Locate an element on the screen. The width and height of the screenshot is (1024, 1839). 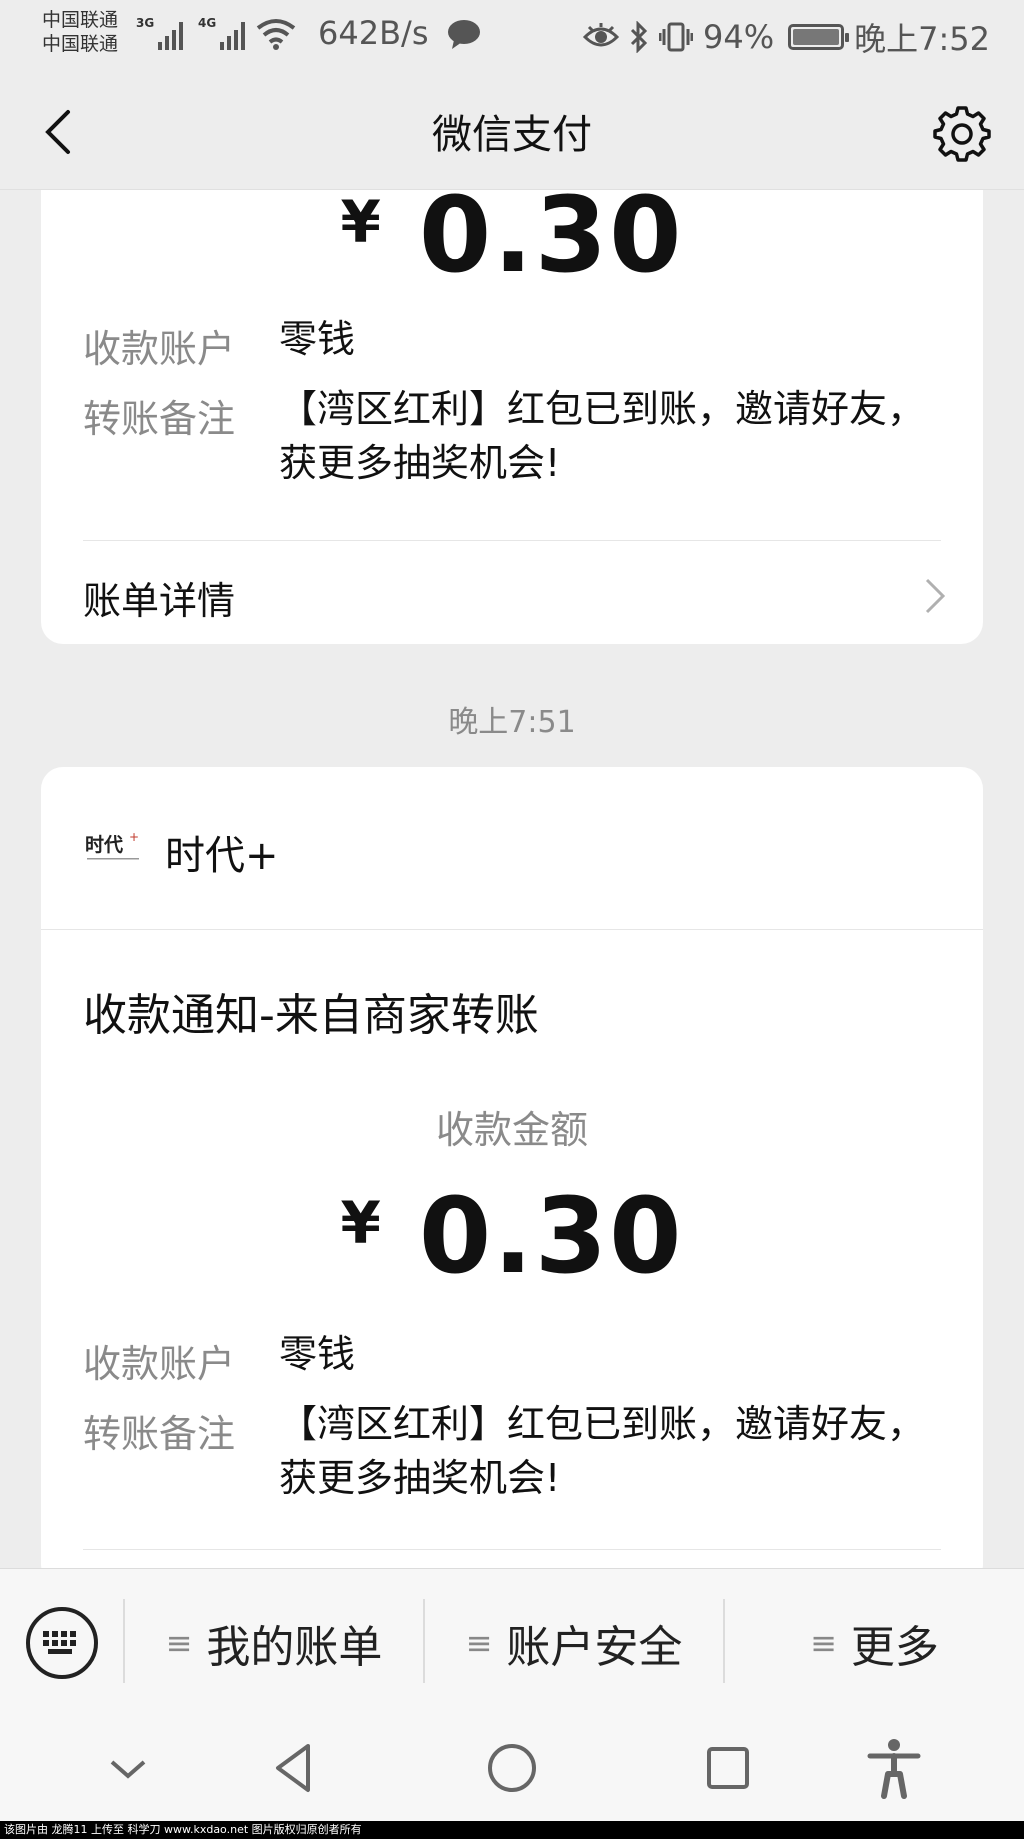
battery-percent: 94% is located at coordinates (739, 37).